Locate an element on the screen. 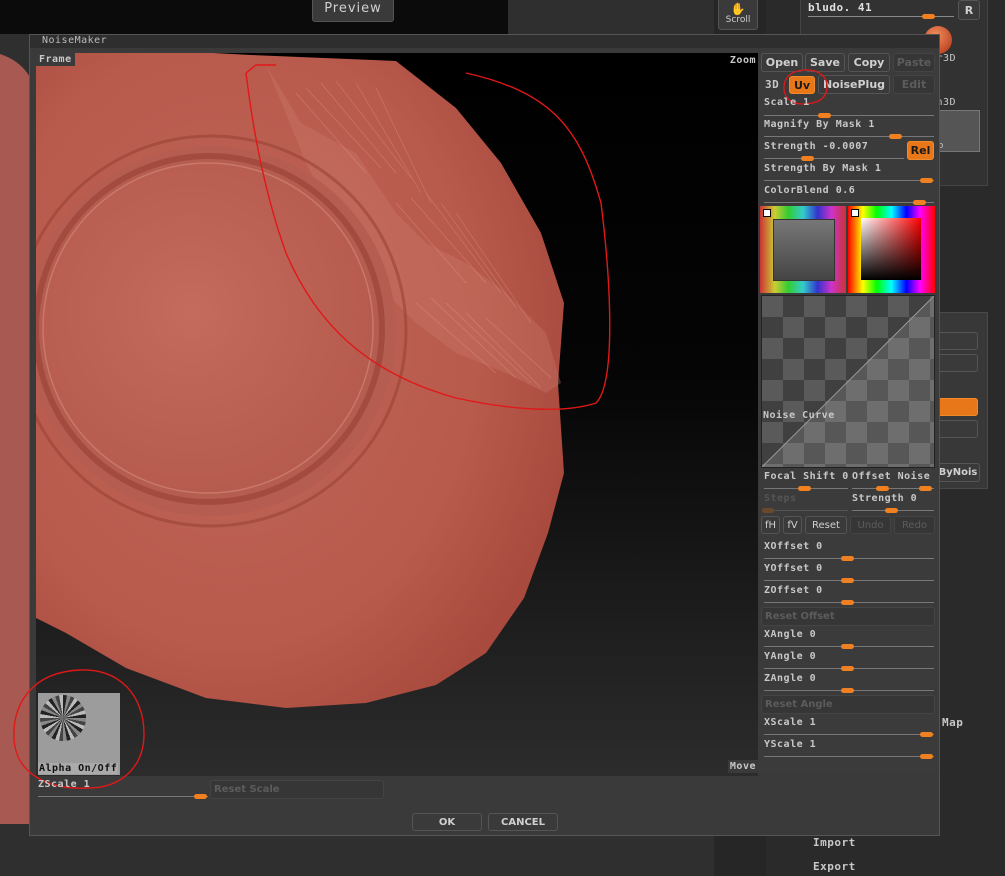 This screenshot has height=876, width=1005. yoffset-label: YOffset 0 is located at coordinates (793, 568).